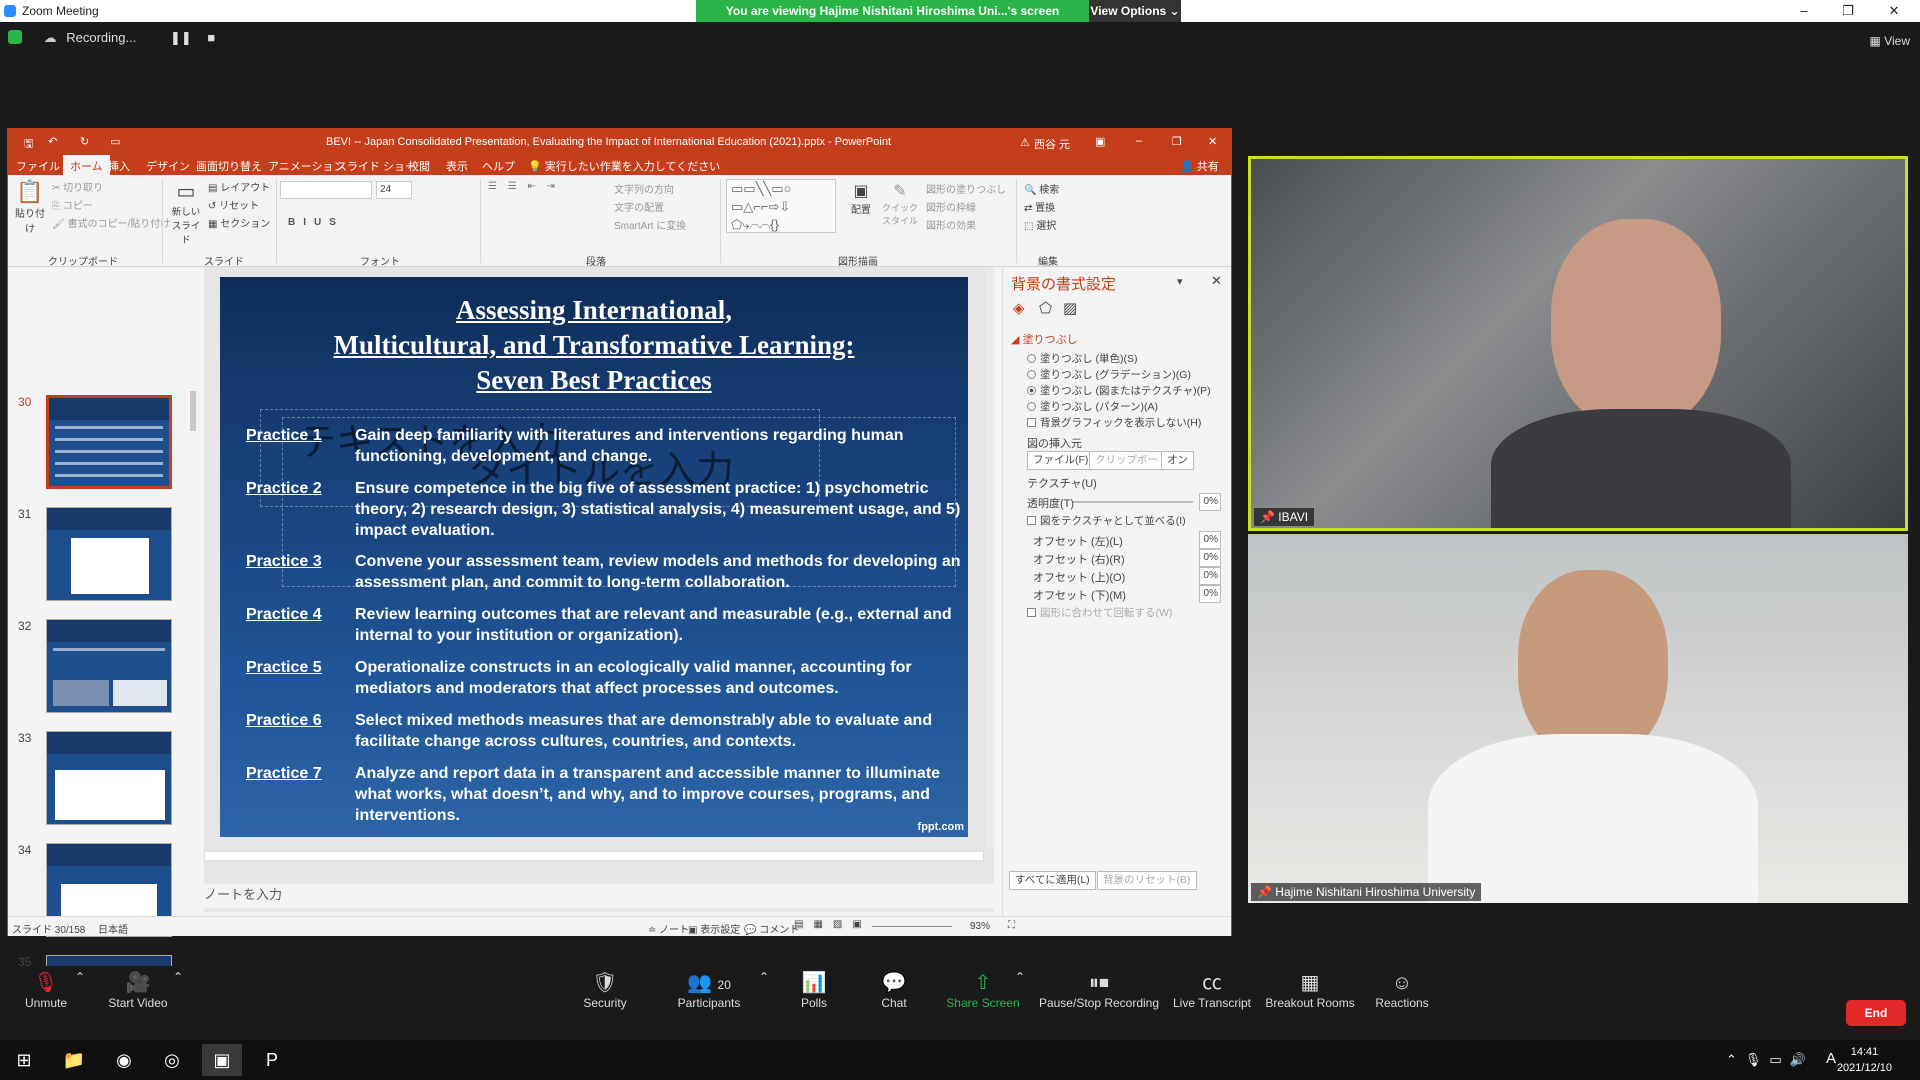 This screenshot has width=1920, height=1080. I want to click on view-mode-icons: ▤▦▧▣, so click(833, 924).